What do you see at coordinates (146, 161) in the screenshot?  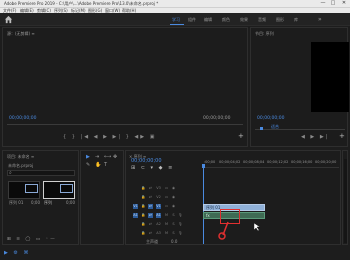 I see `timeline-timecode: 00;00;00;00` at bounding box center [146, 161].